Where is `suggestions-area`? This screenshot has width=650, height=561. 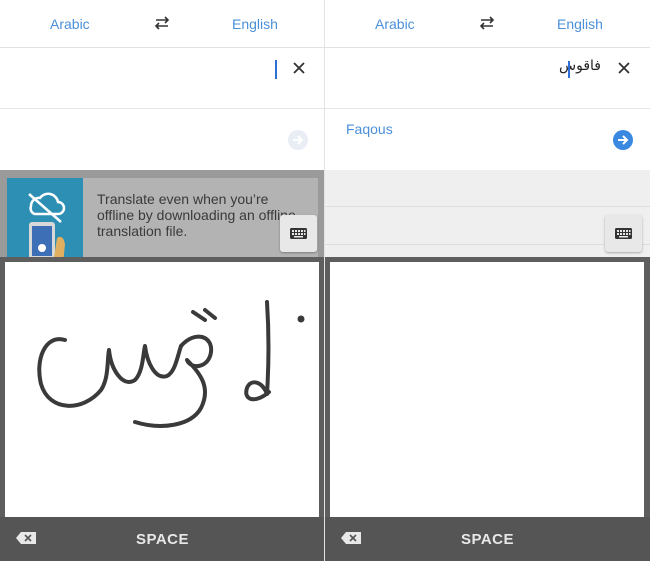 suggestions-area is located at coordinates (487, 213).